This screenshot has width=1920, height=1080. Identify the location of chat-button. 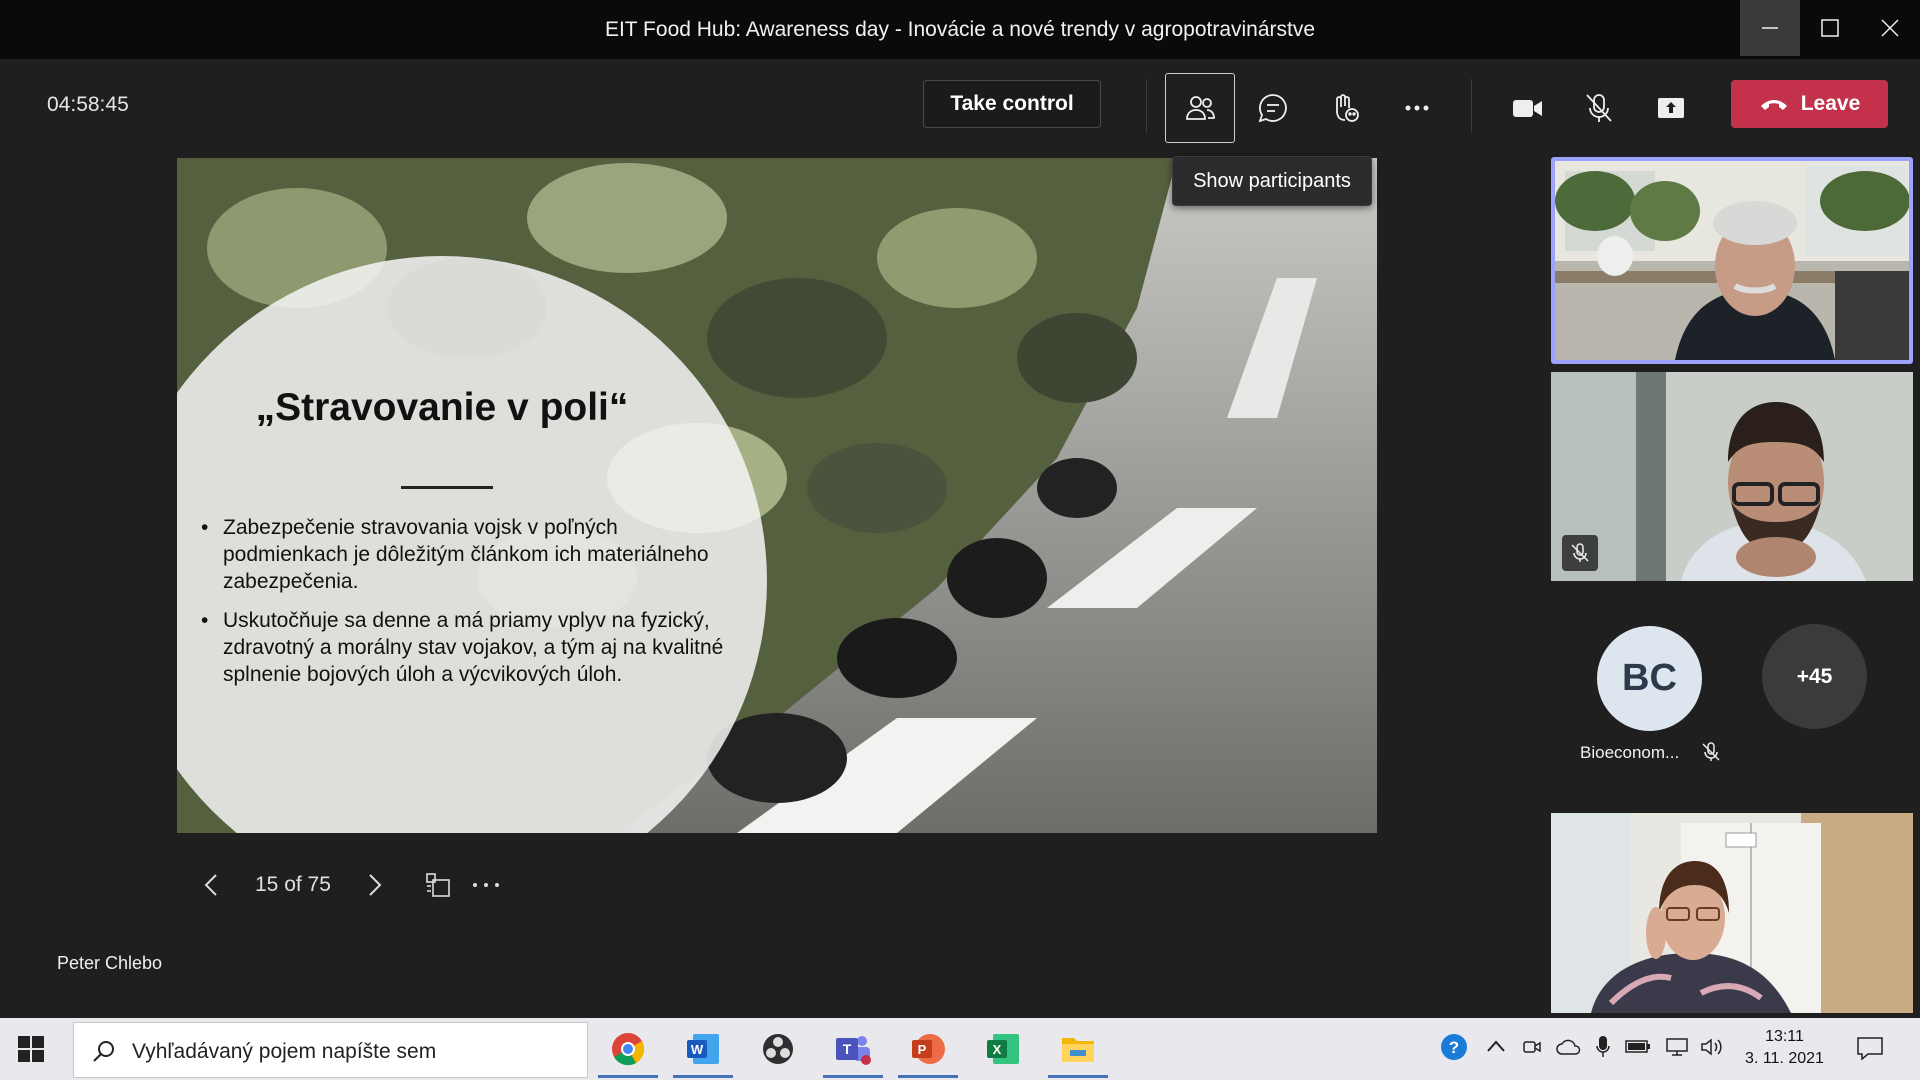
(1273, 108).